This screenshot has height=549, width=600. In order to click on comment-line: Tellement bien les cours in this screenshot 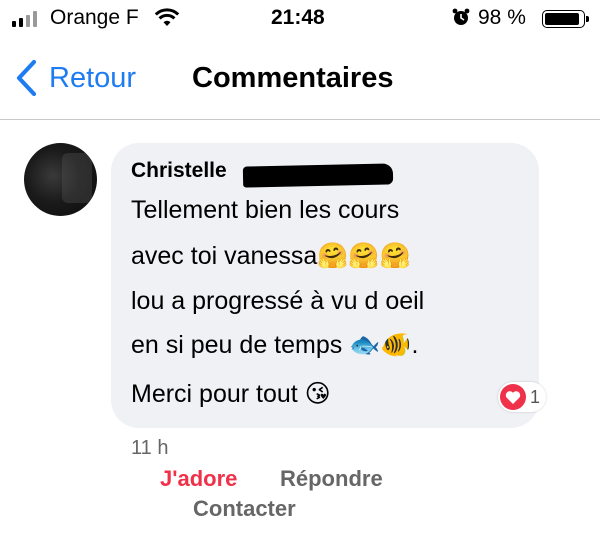, I will do `click(265, 210)`.